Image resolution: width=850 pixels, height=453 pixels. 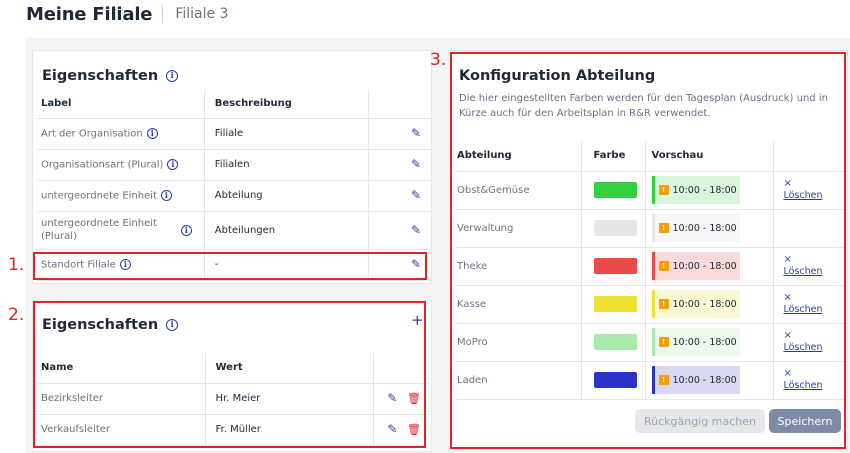 I want to click on row-value: Filialen, so click(x=287, y=165).